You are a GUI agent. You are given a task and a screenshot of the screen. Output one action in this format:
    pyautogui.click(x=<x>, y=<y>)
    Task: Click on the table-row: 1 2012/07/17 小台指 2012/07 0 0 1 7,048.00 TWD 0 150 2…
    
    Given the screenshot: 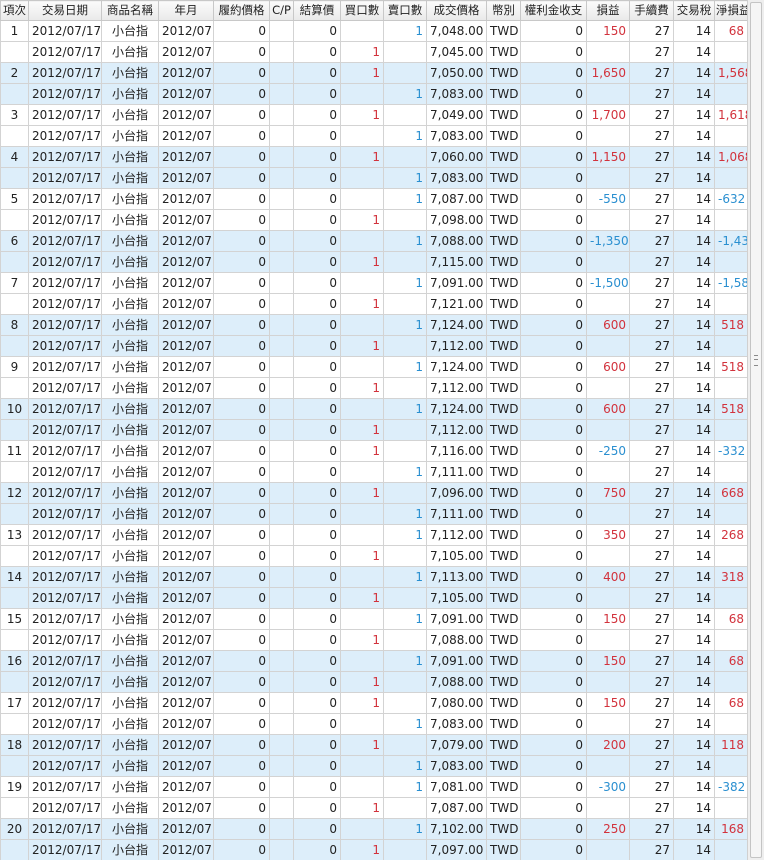 What is the action you would take?
    pyautogui.click(x=373, y=31)
    